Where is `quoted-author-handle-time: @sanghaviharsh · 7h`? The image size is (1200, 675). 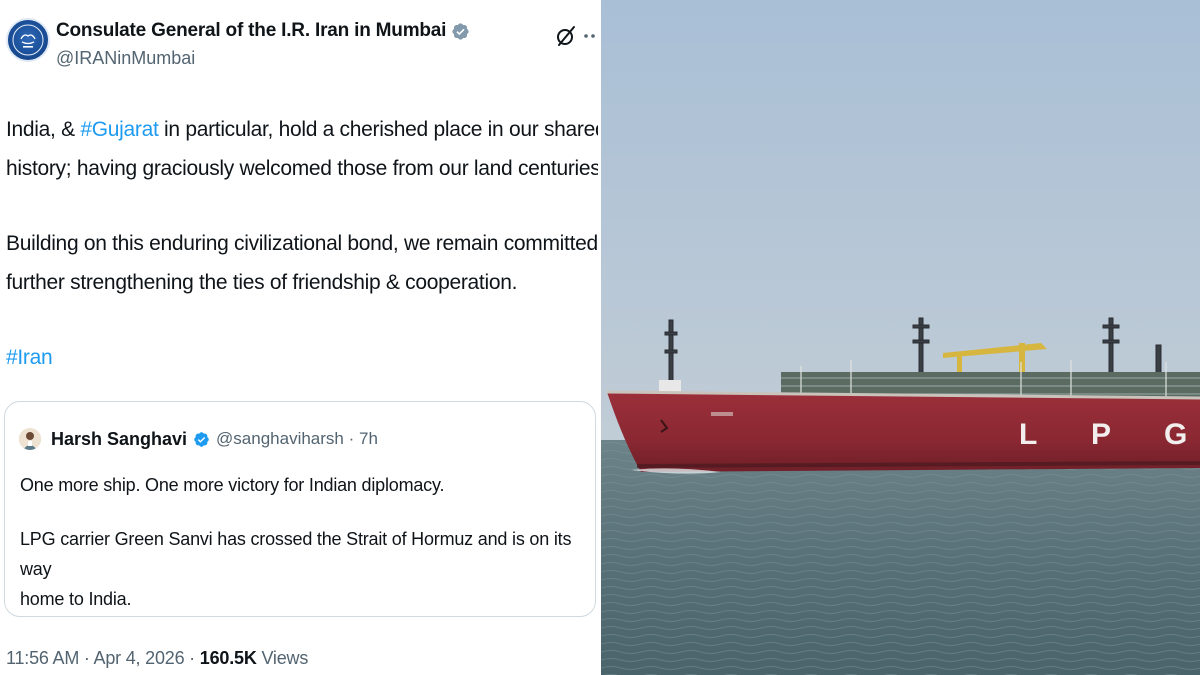 quoted-author-handle-time: @sanghaviharsh · 7h is located at coordinates (297, 439).